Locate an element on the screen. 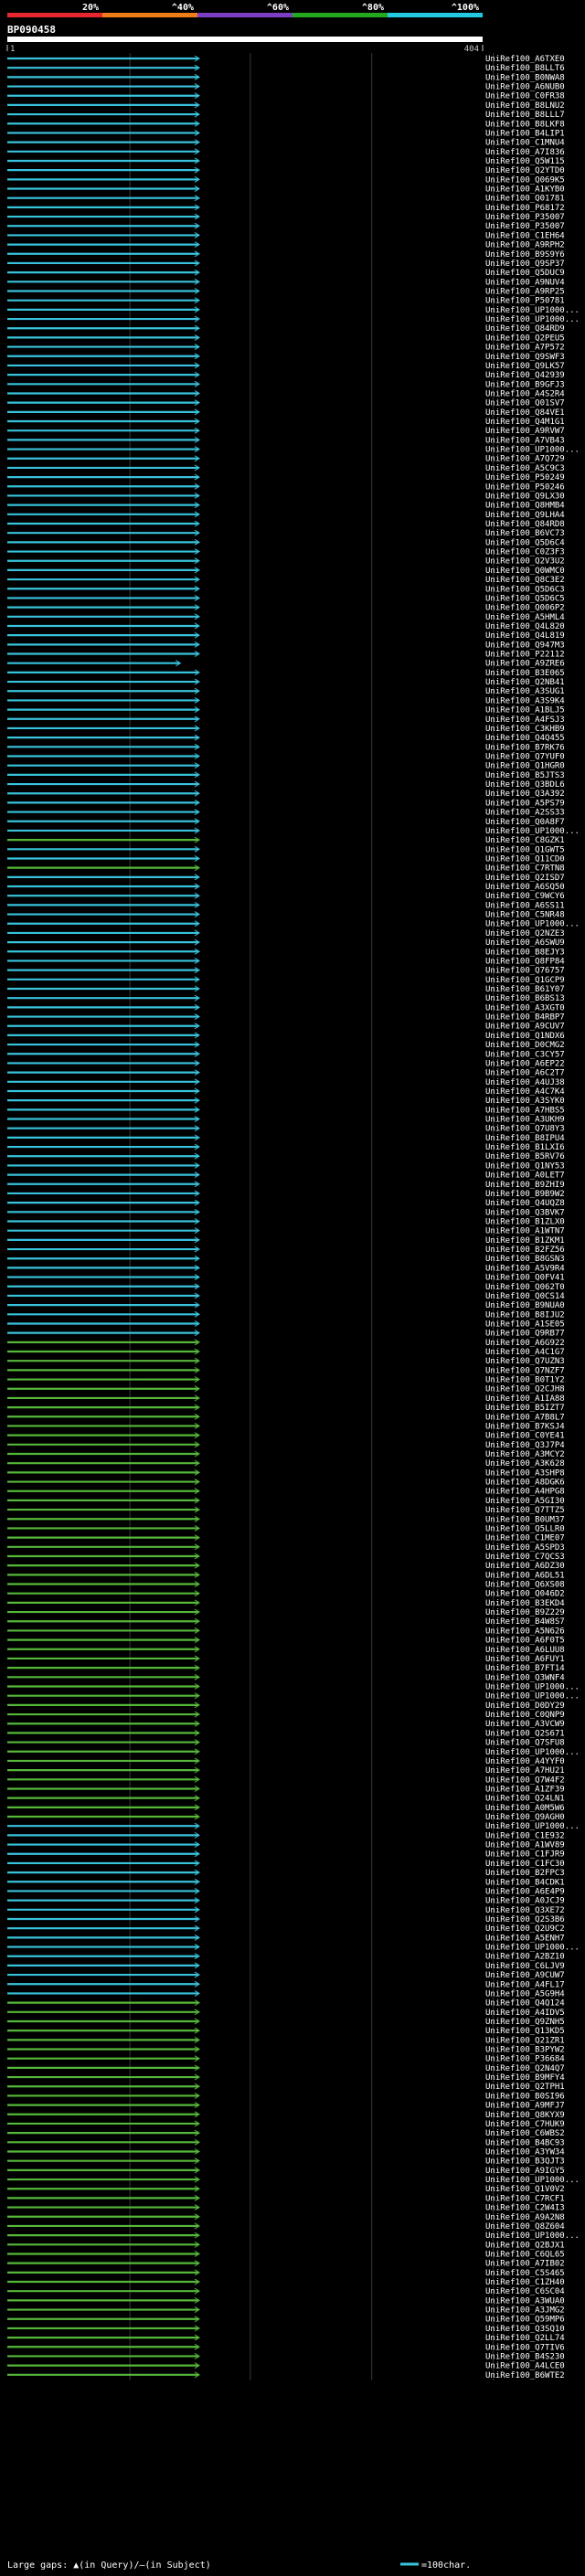 The image size is (585, 2576). hit-label: UniRef100_B1ZKM1 is located at coordinates (525, 1241).